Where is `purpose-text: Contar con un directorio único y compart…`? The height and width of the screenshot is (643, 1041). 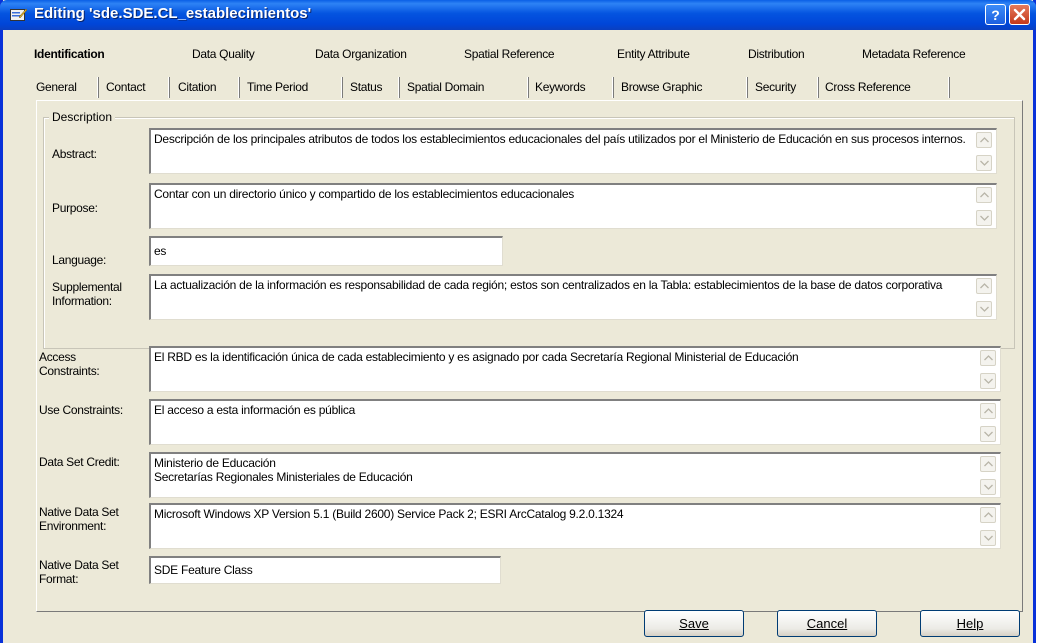 purpose-text: Contar con un directorio único y compart… is located at coordinates (364, 194).